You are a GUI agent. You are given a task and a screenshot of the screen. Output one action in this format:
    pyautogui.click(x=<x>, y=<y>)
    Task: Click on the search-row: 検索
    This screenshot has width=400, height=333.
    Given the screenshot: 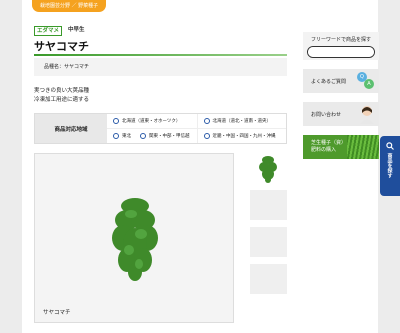 What is the action you would take?
    pyautogui.click(x=341, y=52)
    